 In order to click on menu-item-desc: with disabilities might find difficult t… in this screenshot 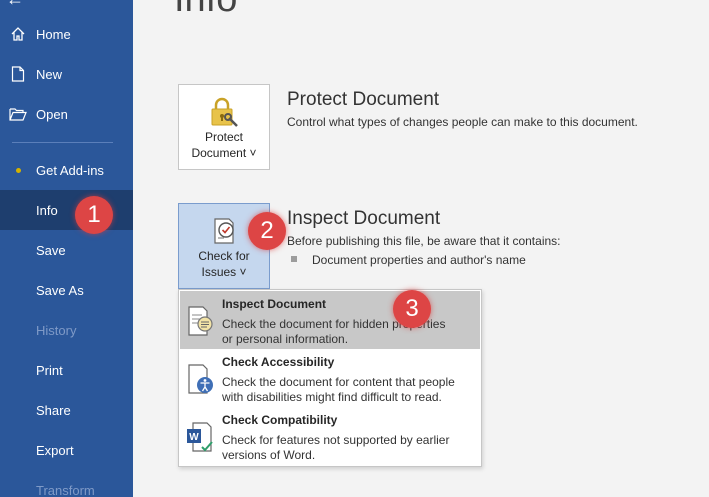, I will do `click(332, 397)`.